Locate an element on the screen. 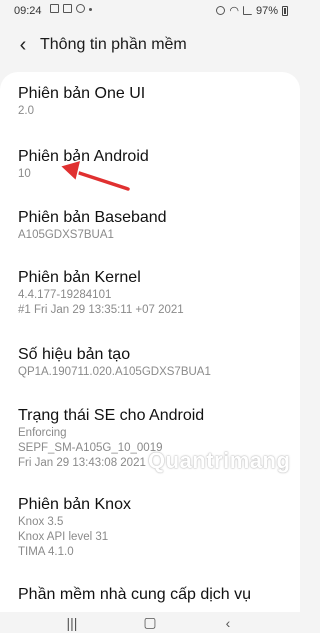  battery-percent: 97% is located at coordinates (266, 10).